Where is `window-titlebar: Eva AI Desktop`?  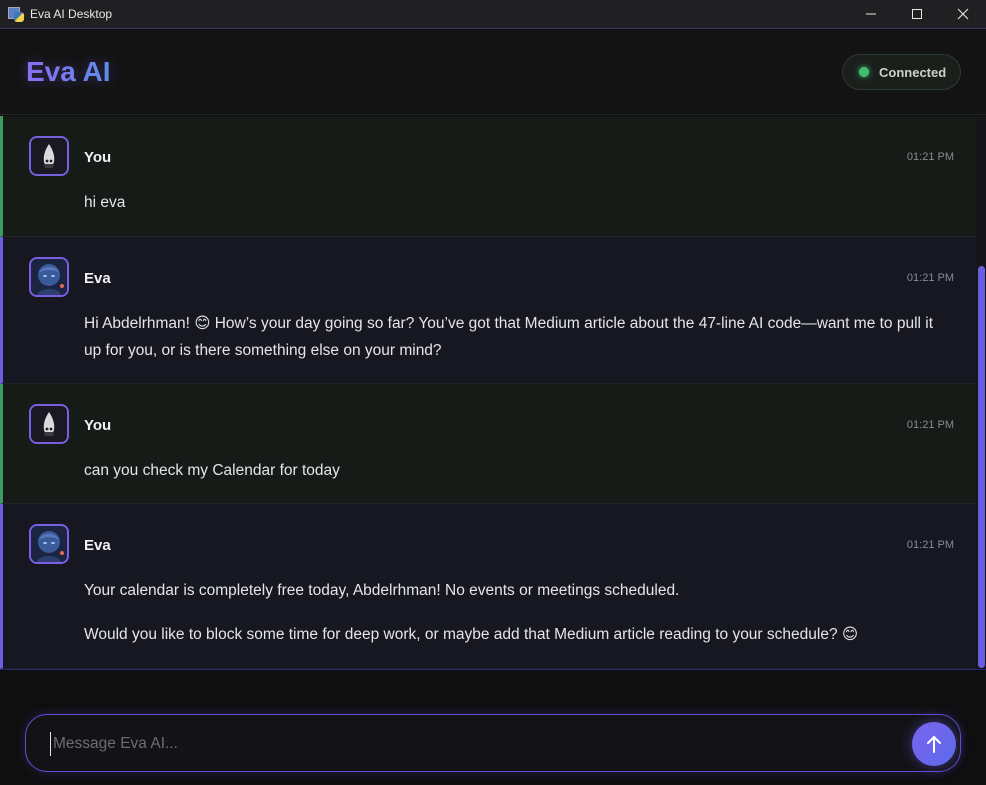 window-titlebar: Eva AI Desktop is located at coordinates (493, 14).